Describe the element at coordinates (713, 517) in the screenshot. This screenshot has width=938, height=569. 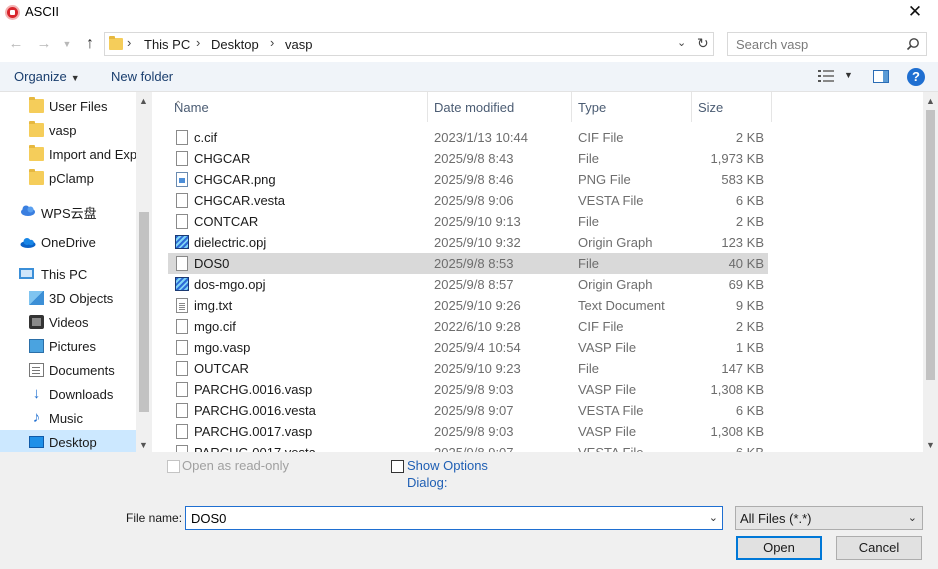
I see `file-name-dropdown-chevron-icon: ⌄` at that location.